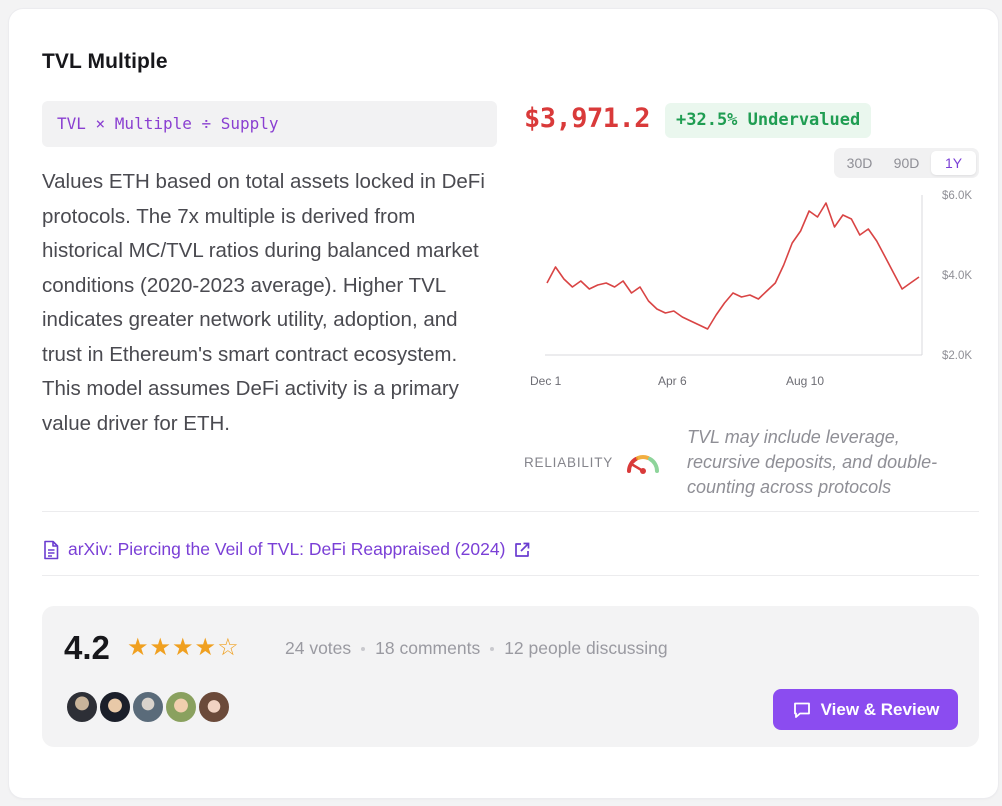  Describe the element at coordinates (957, 276) in the screenshot. I see `y-tick-label: $4.0K` at that location.